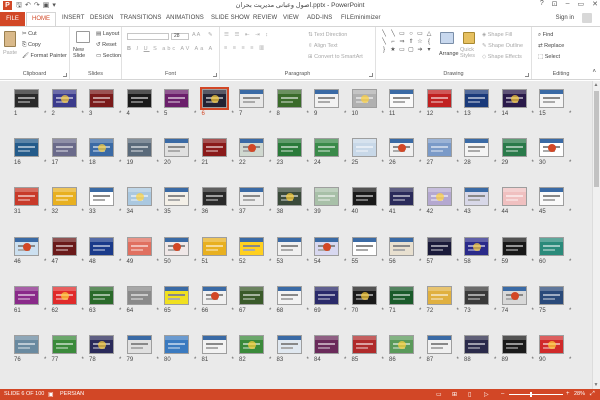  What do you see at coordinates (291, 18) in the screenshot?
I see `tab-view: VIEW` at bounding box center [291, 18].